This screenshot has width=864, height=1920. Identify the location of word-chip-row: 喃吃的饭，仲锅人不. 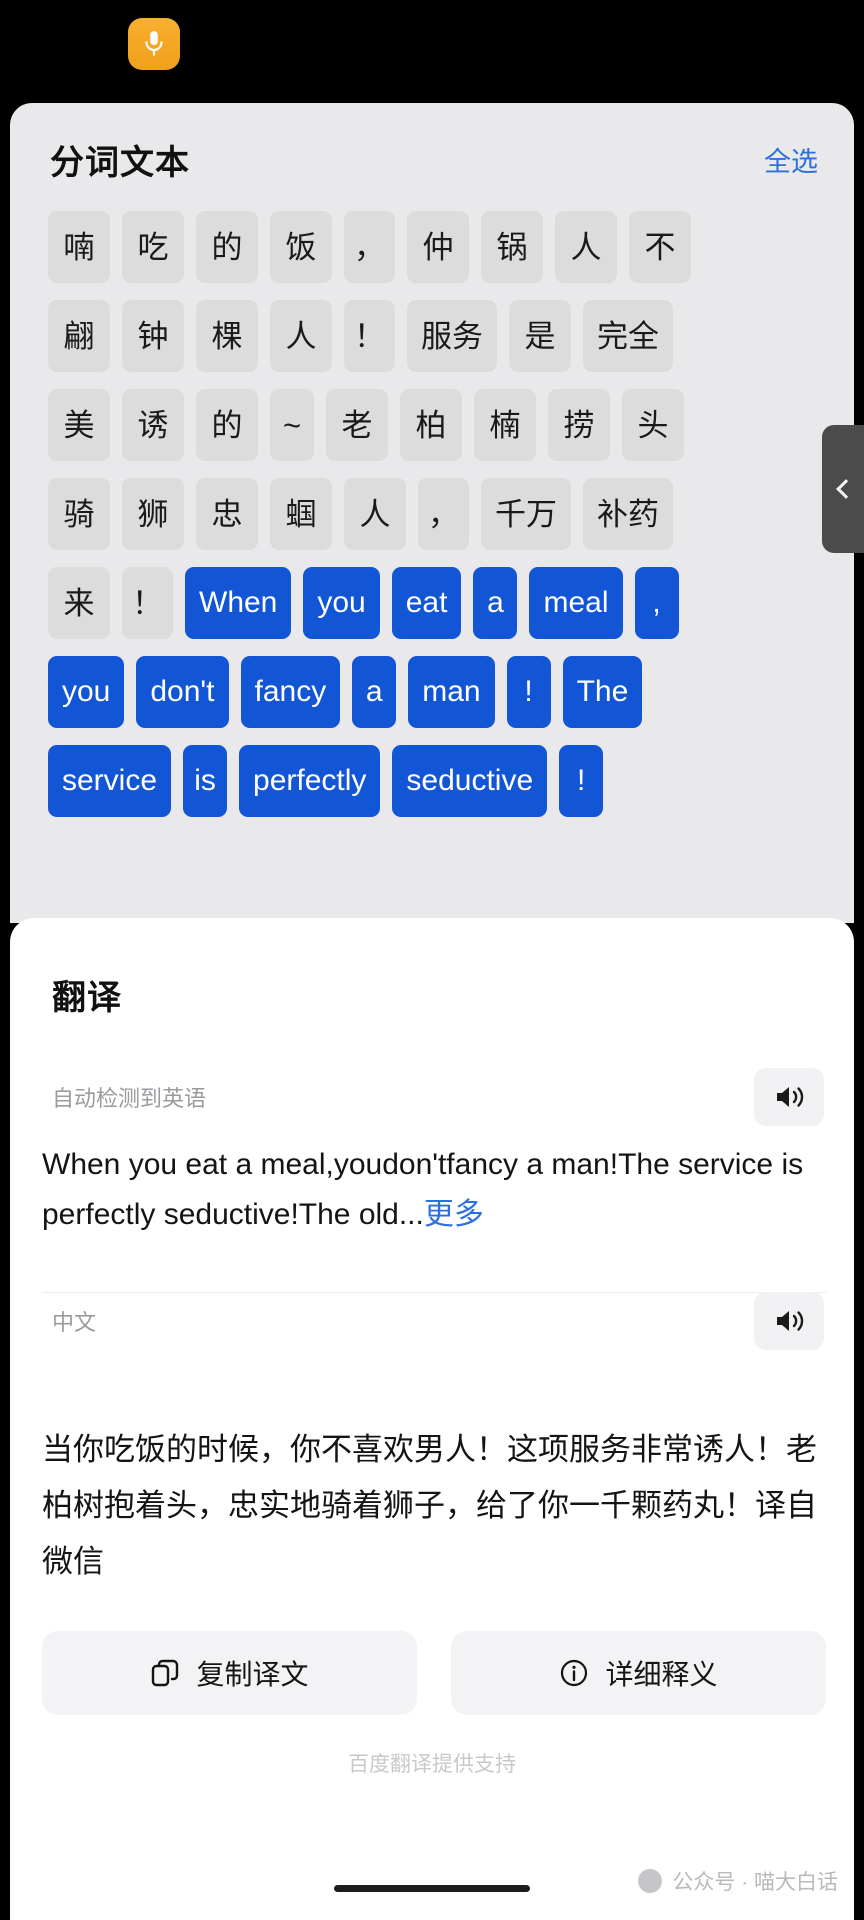
(432, 247).